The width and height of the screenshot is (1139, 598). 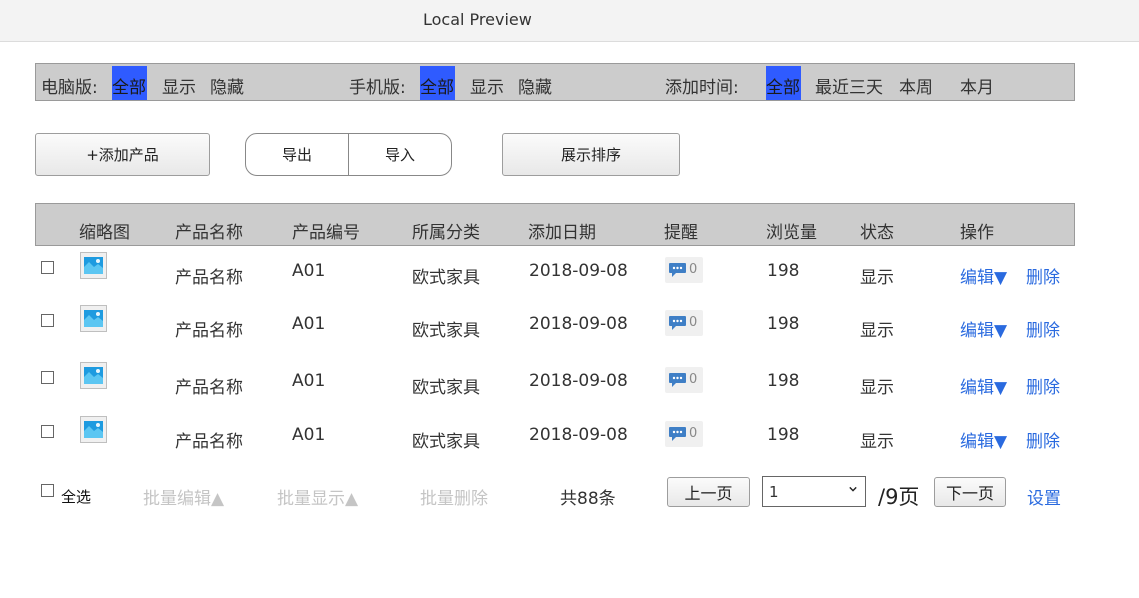 What do you see at coordinates (970, 492) in the screenshot?
I see `next-page-button: 下一页` at bounding box center [970, 492].